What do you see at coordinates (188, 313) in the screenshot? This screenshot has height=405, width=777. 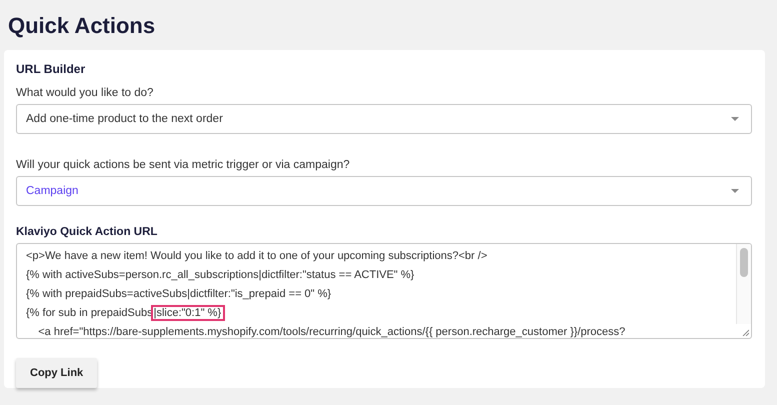 I see `highlighted-code: |slice:"0:1" %}` at bounding box center [188, 313].